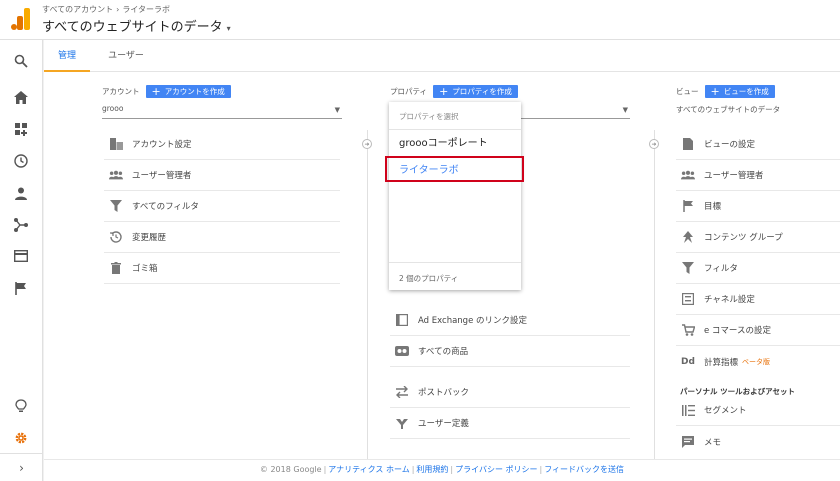 Image resolution: width=840 pixels, height=481 pixels. I want to click on create-account-button: + アカウントを作成, so click(188, 91).